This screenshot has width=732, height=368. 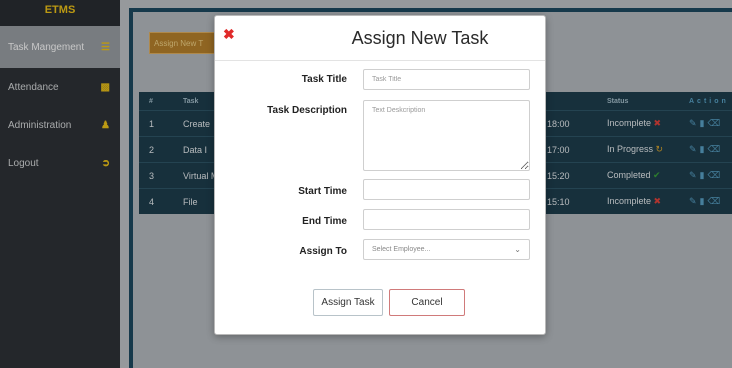 What do you see at coordinates (307, 110) in the screenshot?
I see `task-description-label: Task Description` at bounding box center [307, 110].